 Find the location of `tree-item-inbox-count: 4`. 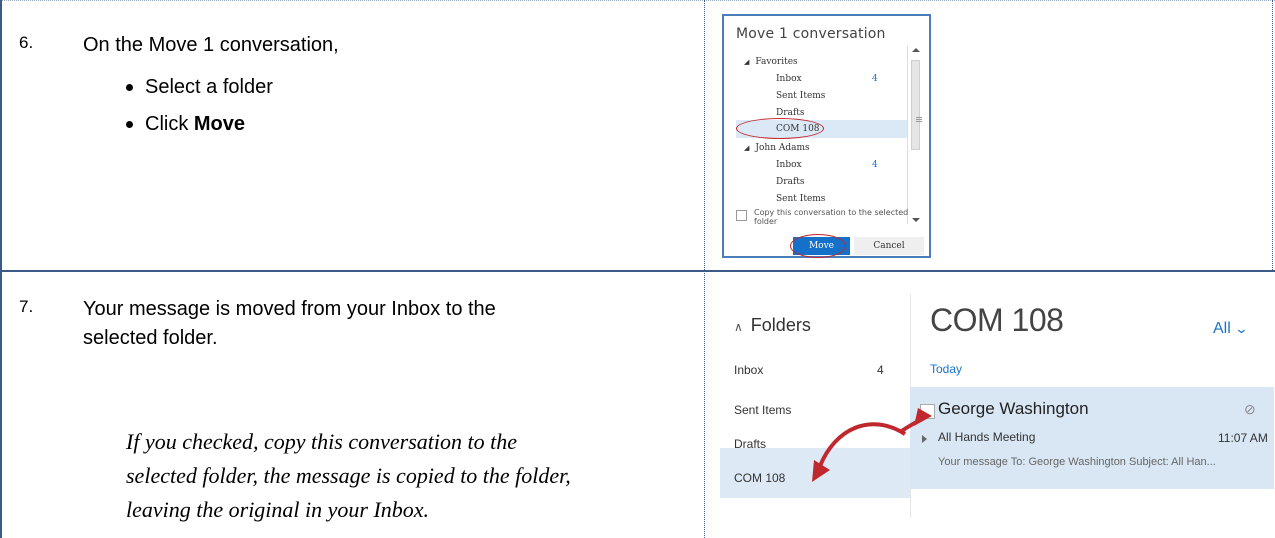

tree-item-inbox-count: 4 is located at coordinates (875, 79).